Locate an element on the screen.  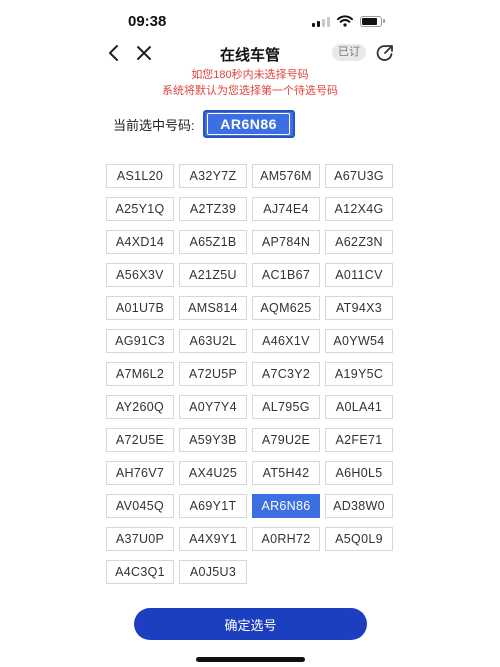
plate-option: A19Y5C is located at coordinates (359, 374).